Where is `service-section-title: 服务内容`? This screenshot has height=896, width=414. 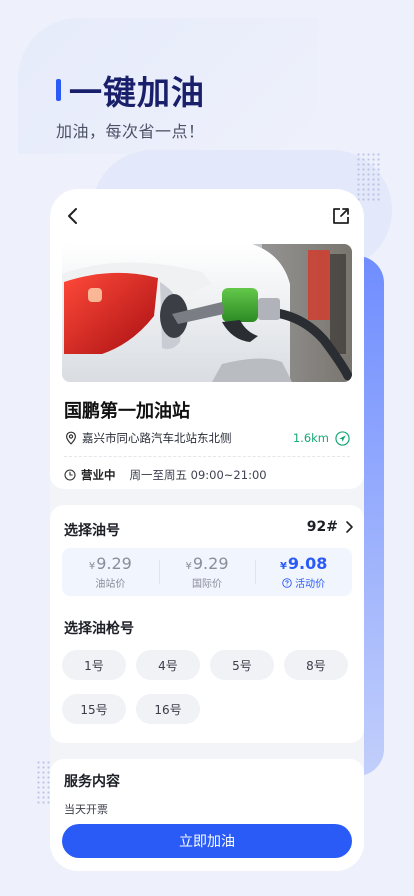 service-section-title: 服务内容 is located at coordinates (92, 782).